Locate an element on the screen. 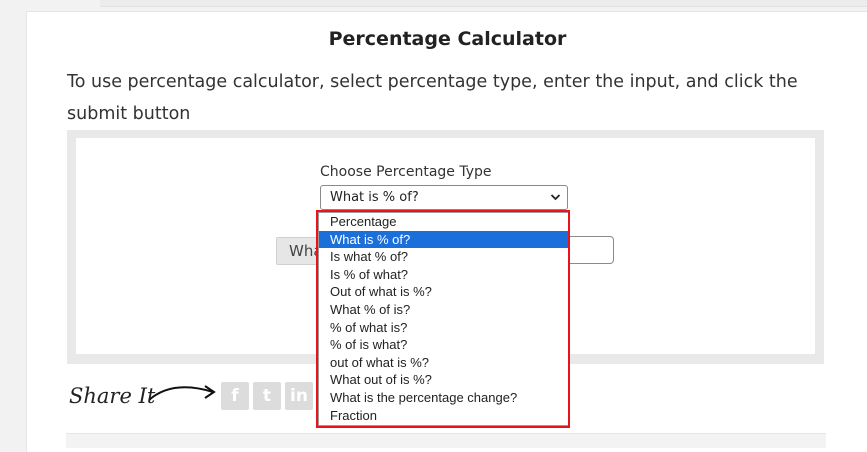 The width and height of the screenshot is (867, 452). linkedin-glyph: in is located at coordinates (299, 396).